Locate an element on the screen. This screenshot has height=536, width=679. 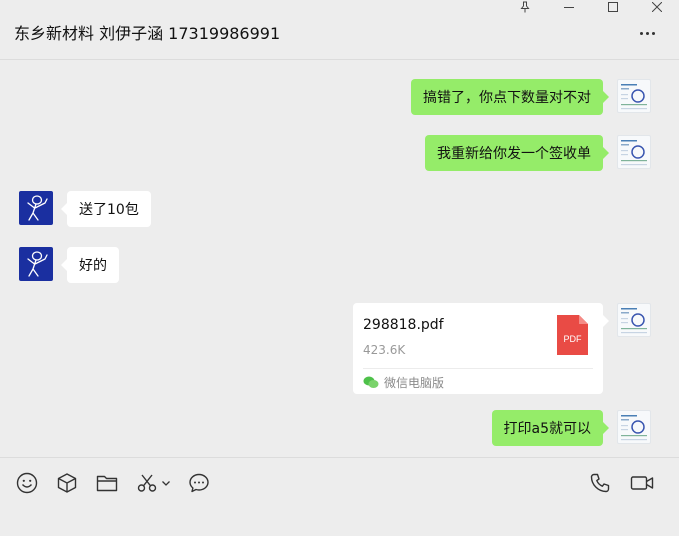
close-button is located at coordinates (657, 7).